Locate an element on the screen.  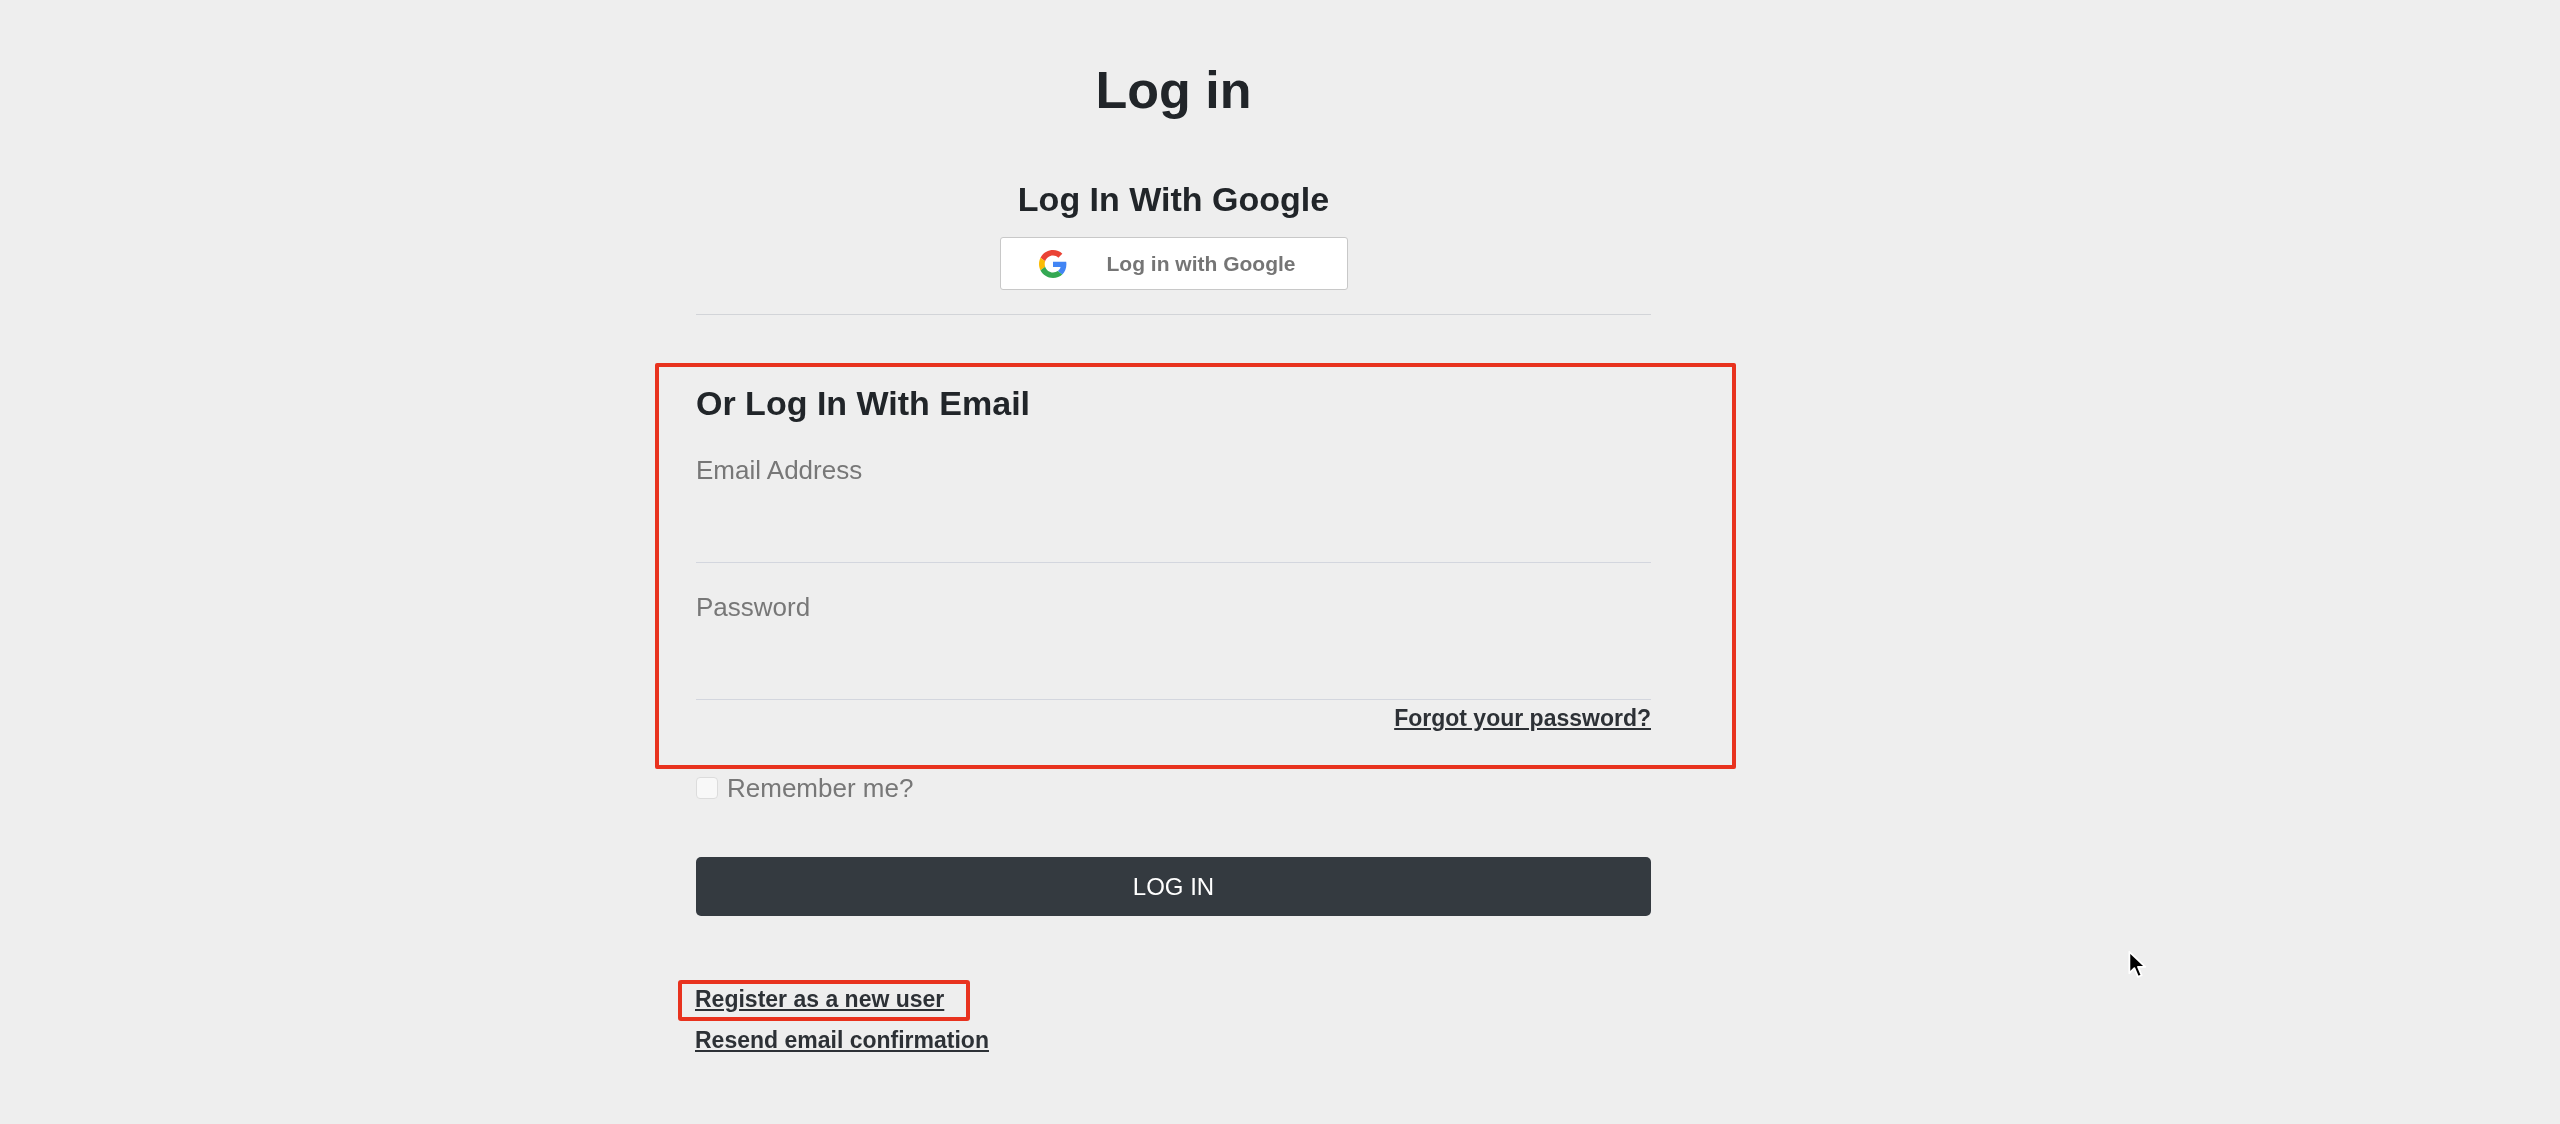
field-label: Email Address is located at coordinates (779, 470).